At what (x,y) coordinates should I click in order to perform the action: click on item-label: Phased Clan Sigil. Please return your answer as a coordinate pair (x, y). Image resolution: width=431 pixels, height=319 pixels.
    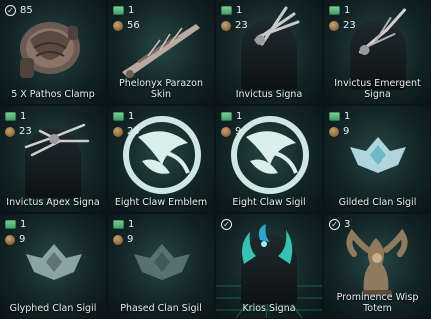
    Looking at the image, I should click on (161, 308).